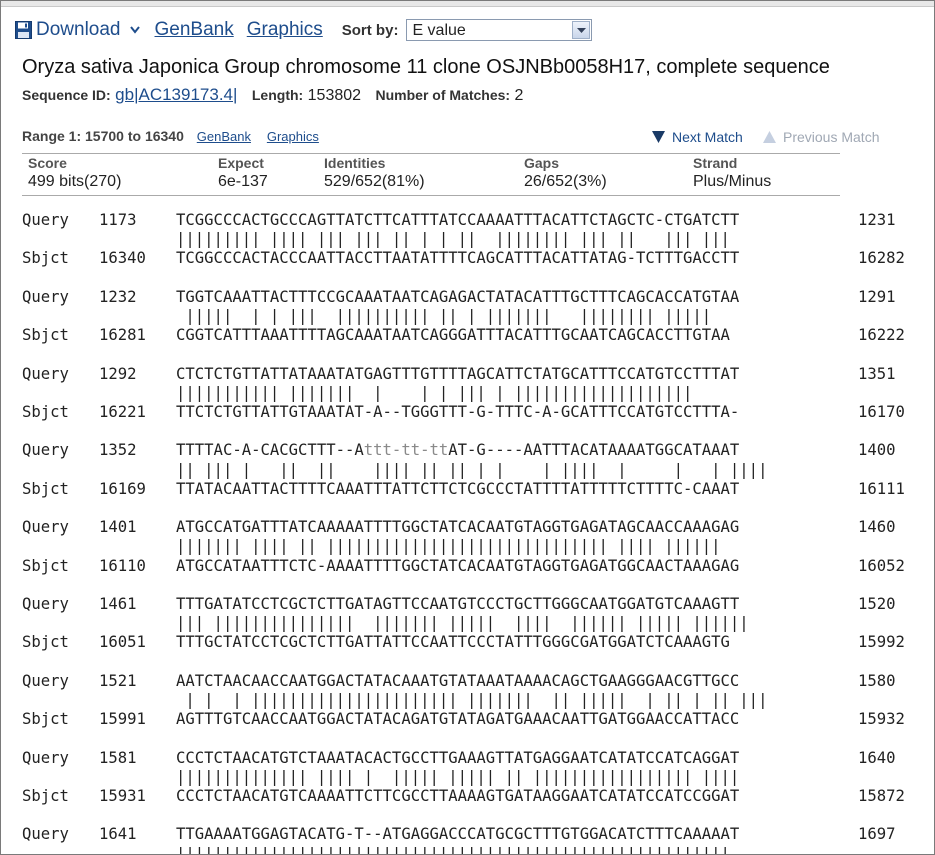  I want to click on subject-end: 16170, so click(881, 411).